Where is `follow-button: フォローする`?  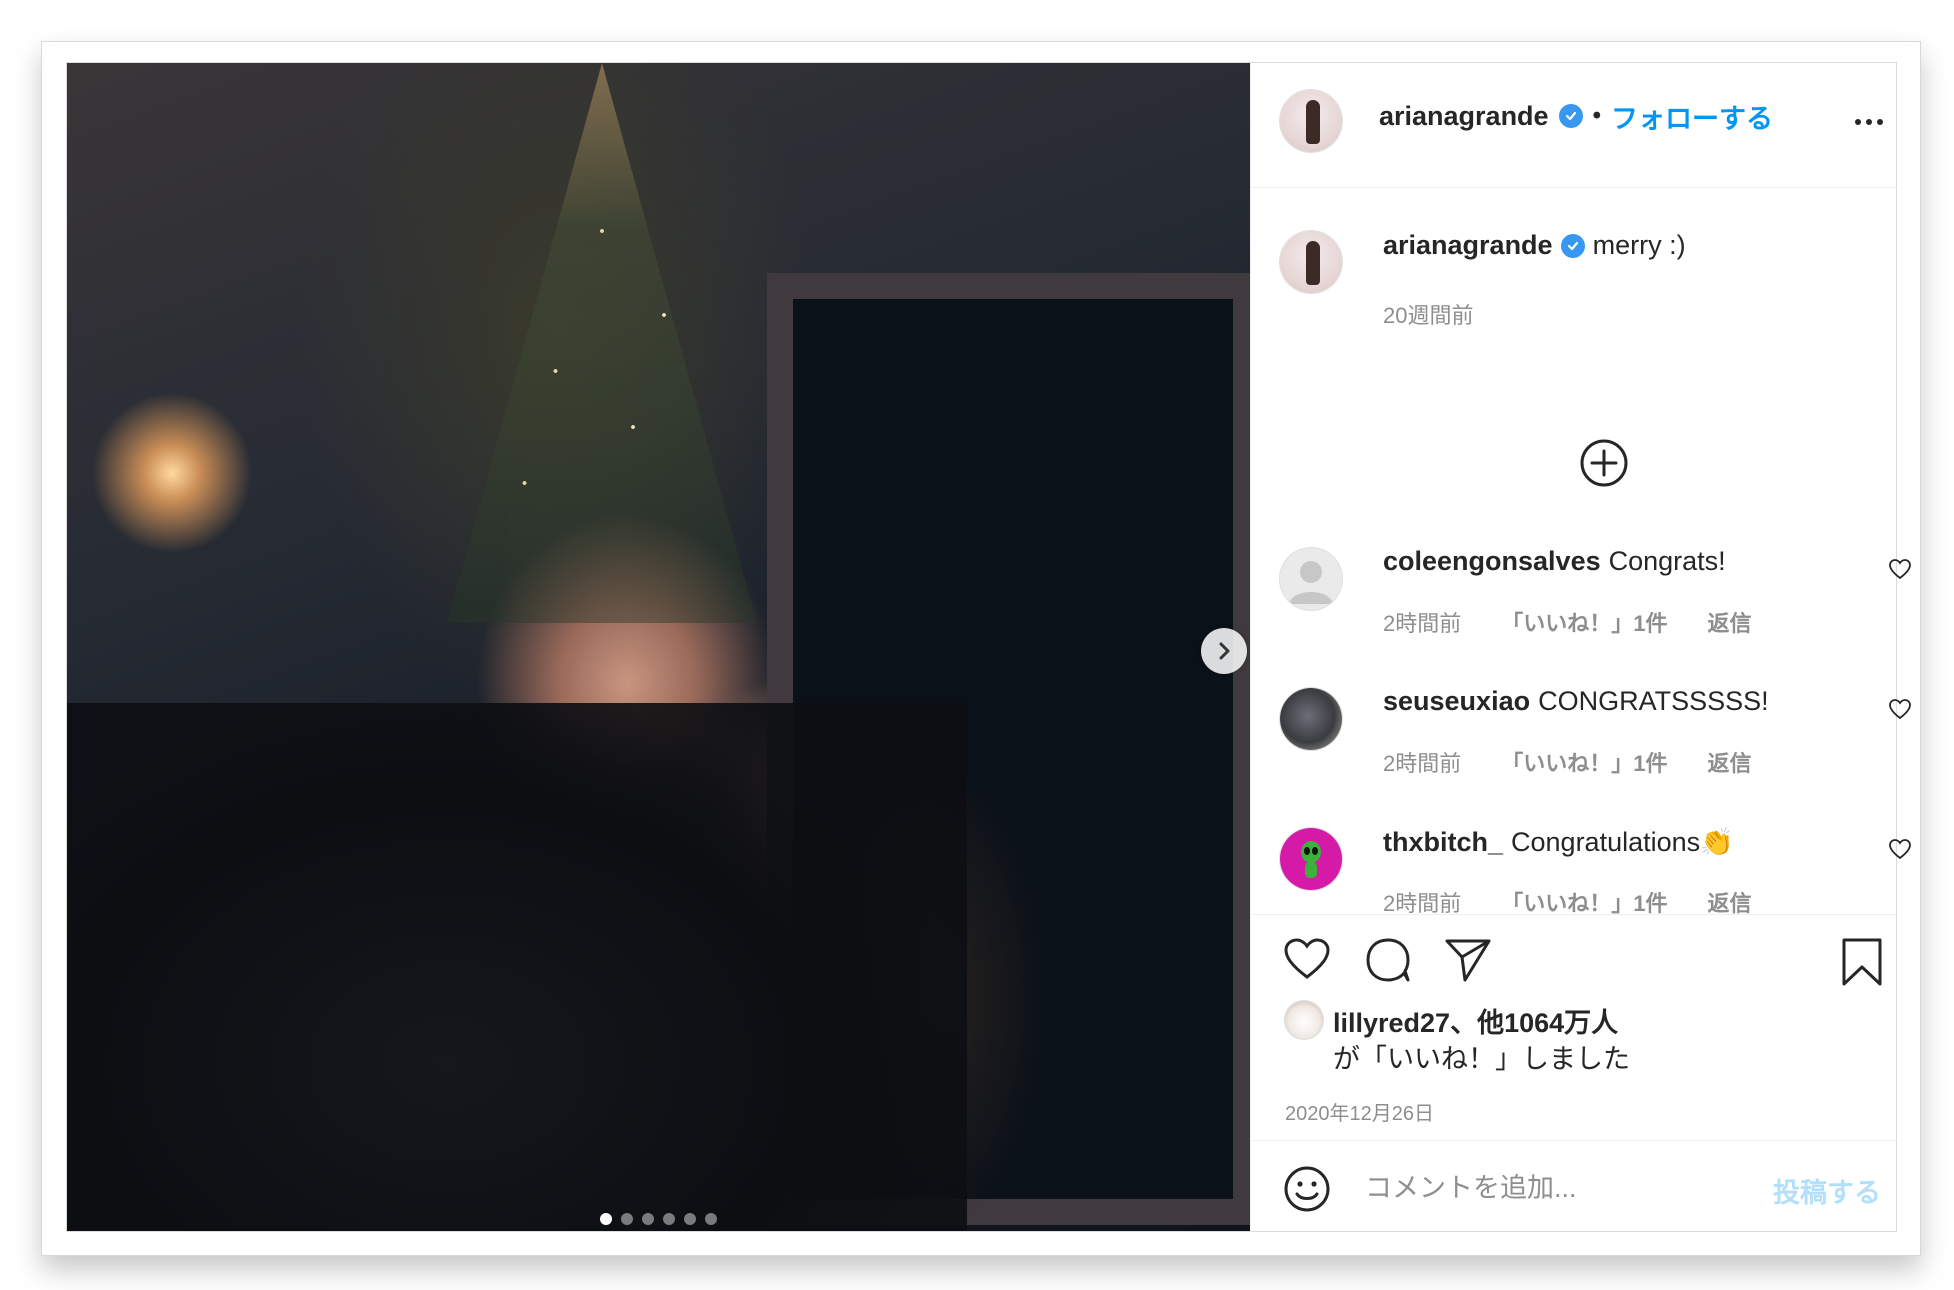
follow-button: フォローする is located at coordinates (1692, 116).